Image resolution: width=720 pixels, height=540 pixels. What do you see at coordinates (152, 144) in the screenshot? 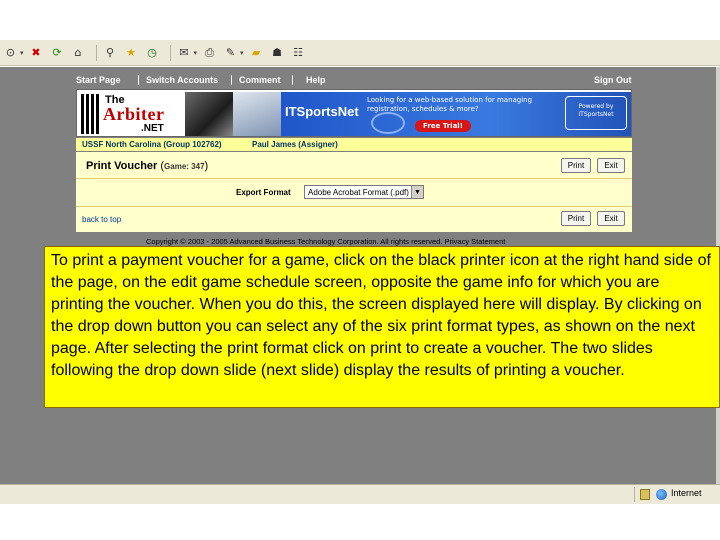
I see `group-name: USSF North Carolina (Group 102762)` at bounding box center [152, 144].